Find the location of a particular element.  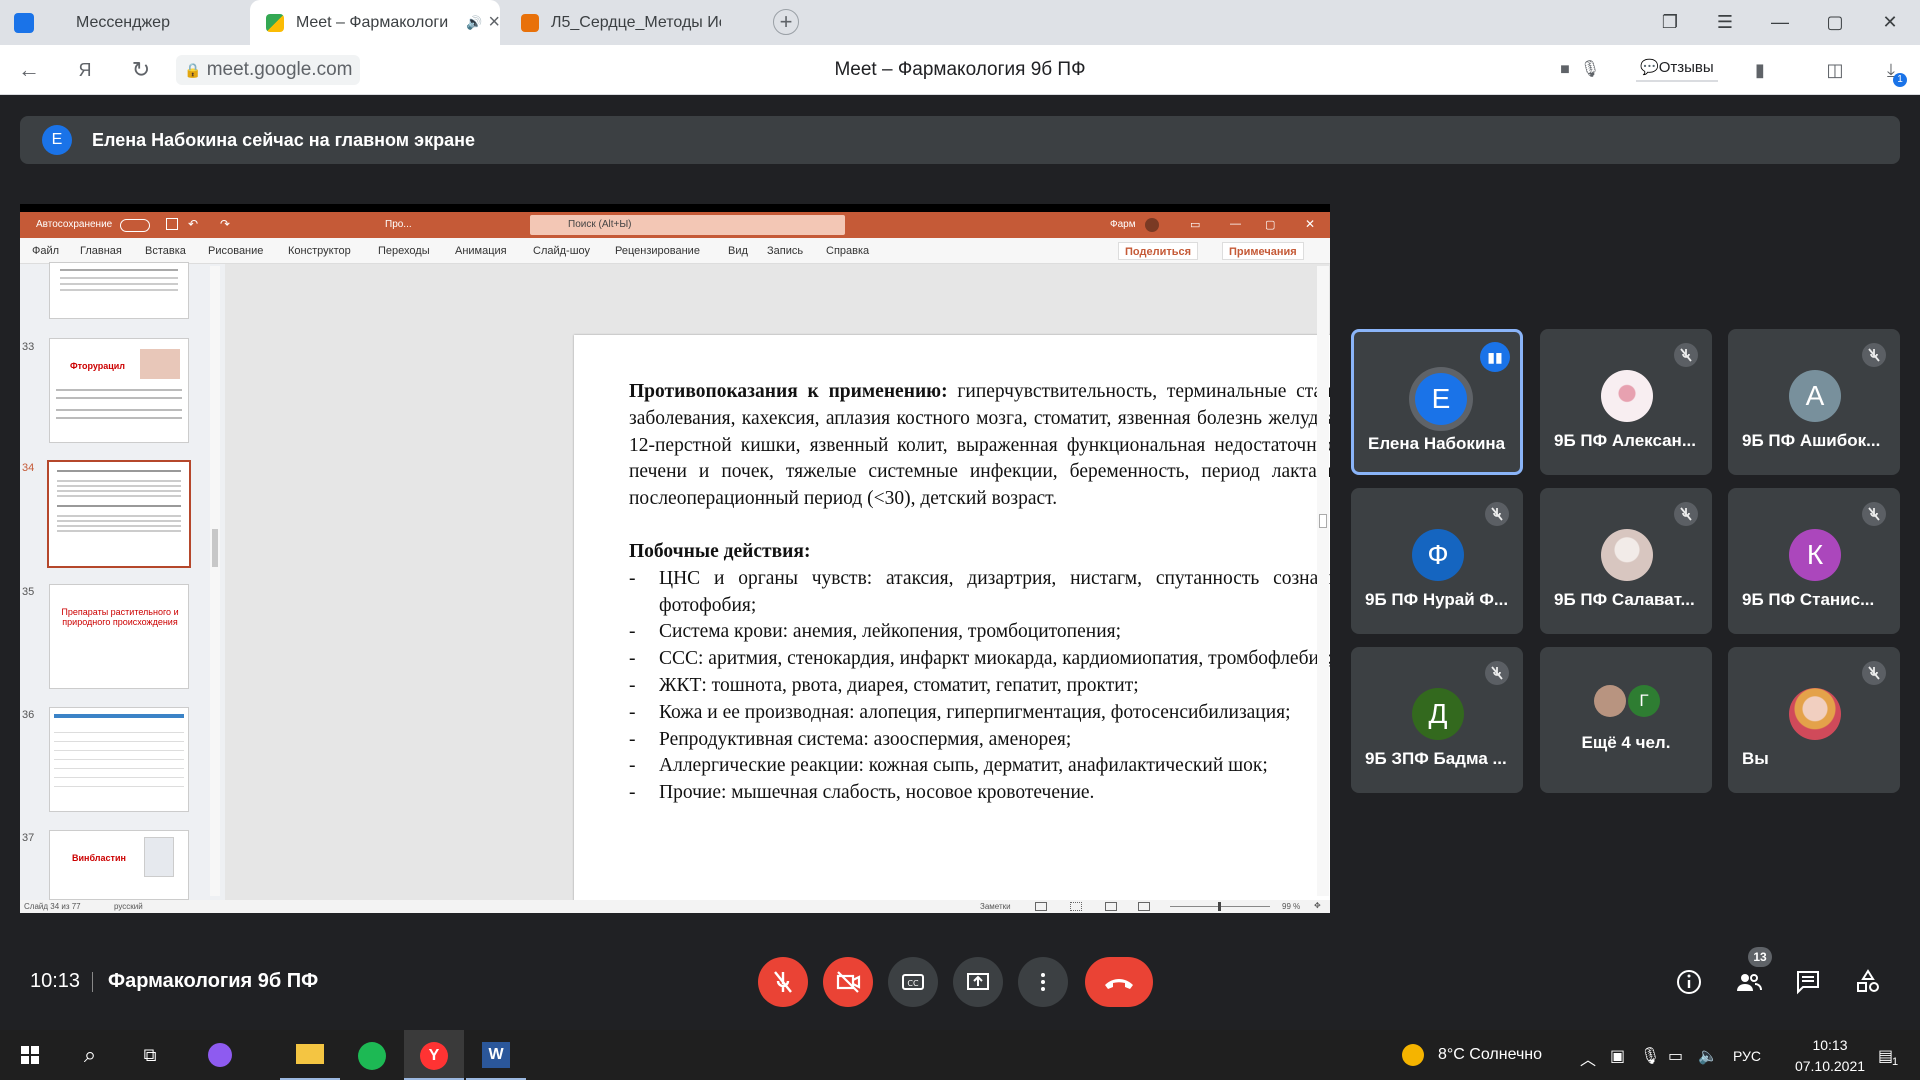

tray-mic-icon: 🎙 is located at coordinates (1650, 1056).